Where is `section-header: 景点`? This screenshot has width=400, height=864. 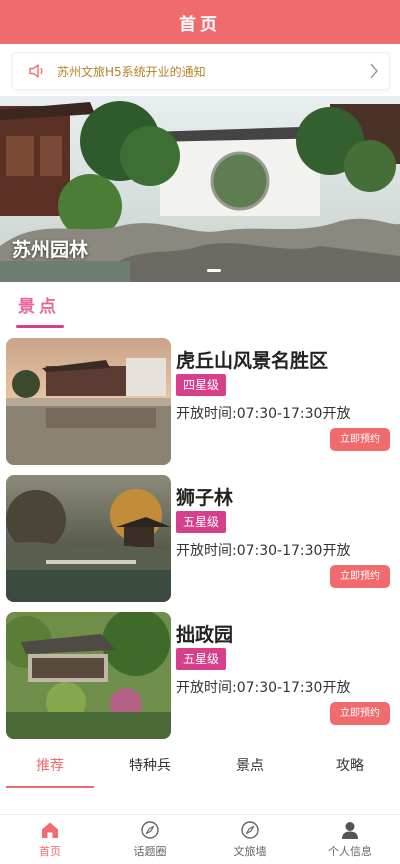
section-header: 景点 is located at coordinates (40, 310).